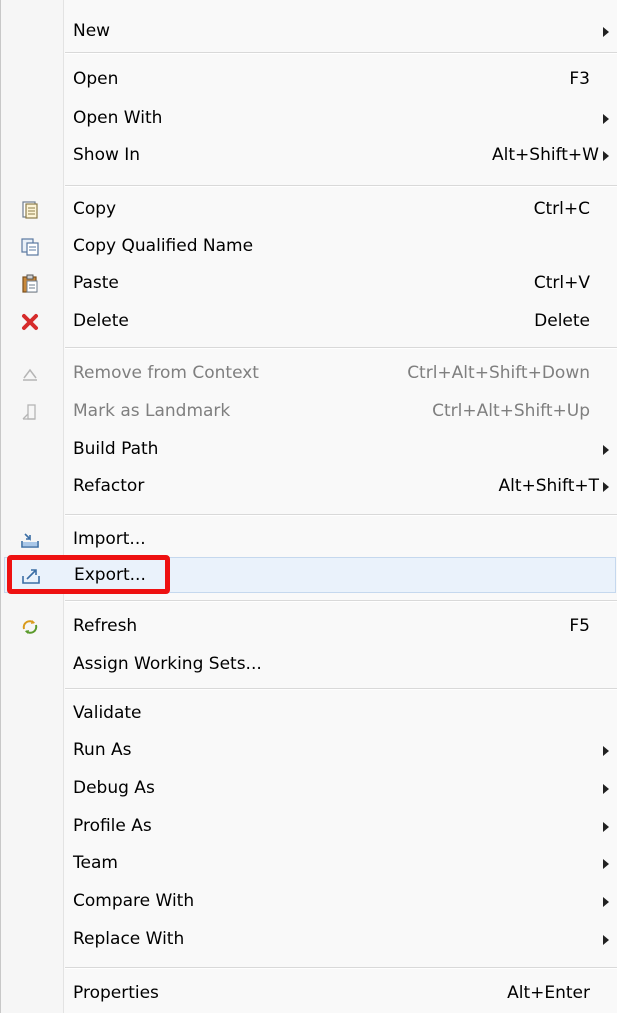 The height and width of the screenshot is (1013, 617). Describe the element at coordinates (112, 826) in the screenshot. I see `menu-item-label: Profile As` at that location.